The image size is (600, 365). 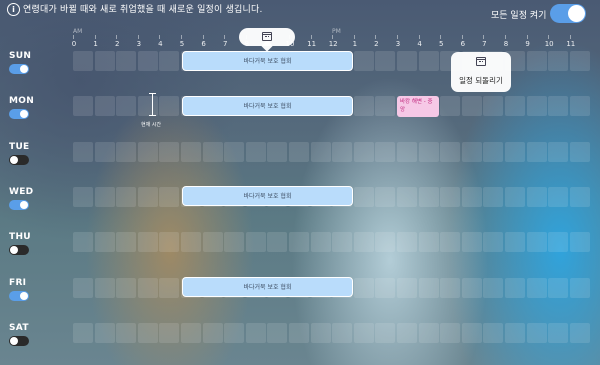 I want to click on day-toggle-fri, so click(x=19, y=296).